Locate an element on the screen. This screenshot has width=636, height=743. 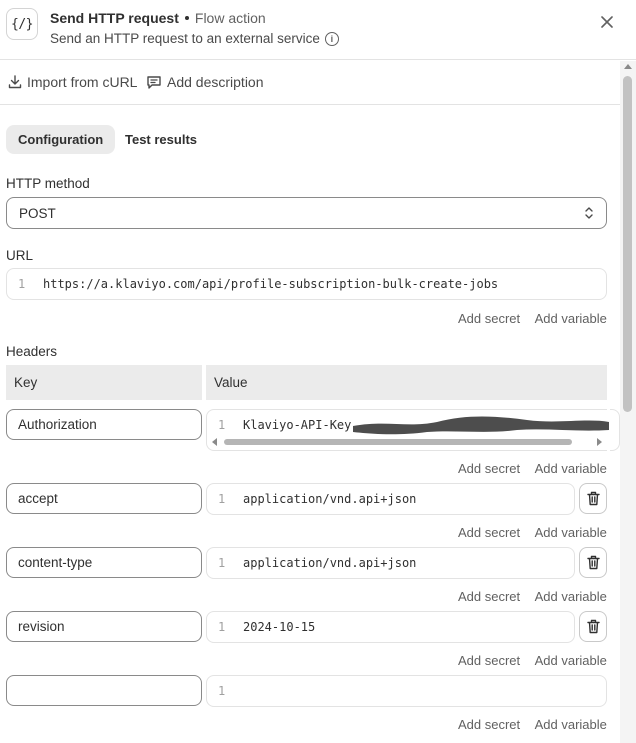
header-value-input-empty: 1 is located at coordinates (406, 691).